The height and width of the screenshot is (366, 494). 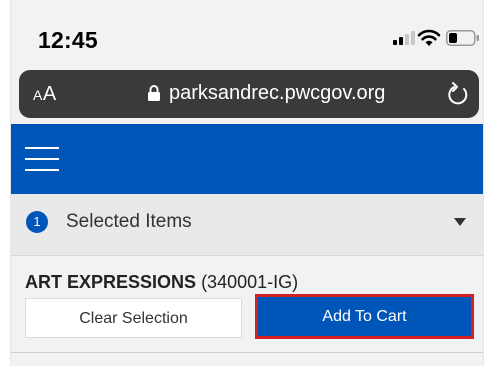 What do you see at coordinates (404, 38) in the screenshot?
I see `signal-icon` at bounding box center [404, 38].